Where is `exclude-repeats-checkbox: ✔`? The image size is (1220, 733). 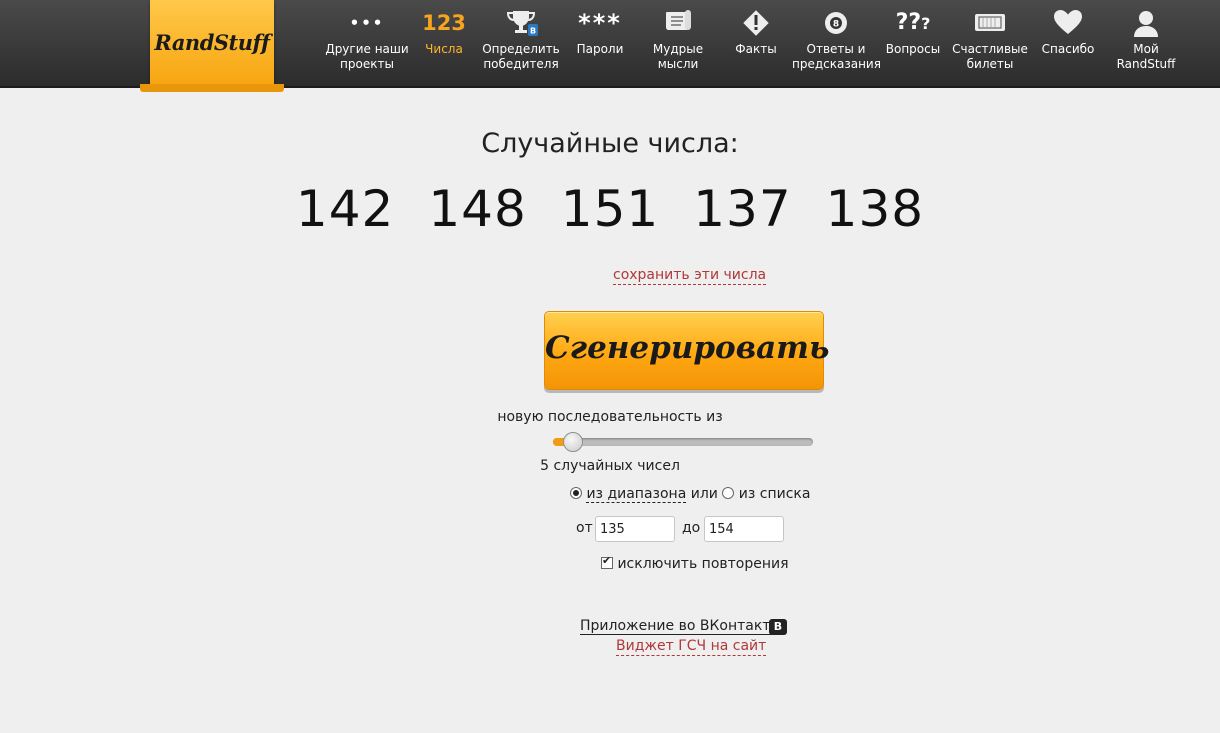 exclude-repeats-checkbox: ✔ is located at coordinates (607, 561).